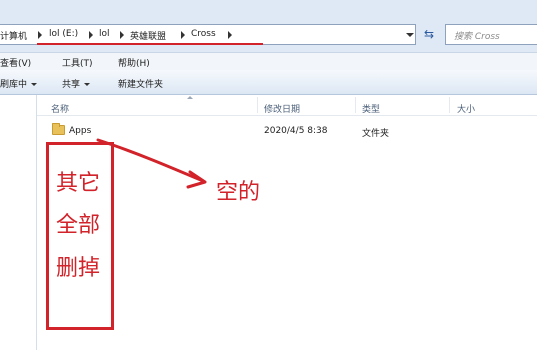  Describe the element at coordinates (238, 192) in the screenshot. I see `annotation-arrow-label: 空的` at that location.